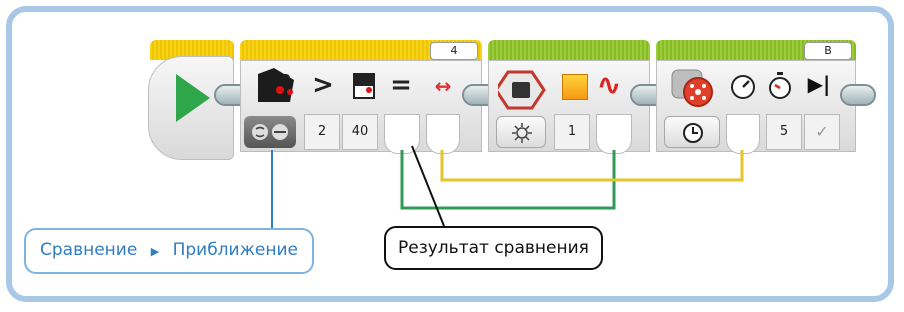 The width and height of the screenshot is (904, 312). What do you see at coordinates (155, 251) in the screenshot?
I see `chevron-right-icon: ▶` at bounding box center [155, 251].